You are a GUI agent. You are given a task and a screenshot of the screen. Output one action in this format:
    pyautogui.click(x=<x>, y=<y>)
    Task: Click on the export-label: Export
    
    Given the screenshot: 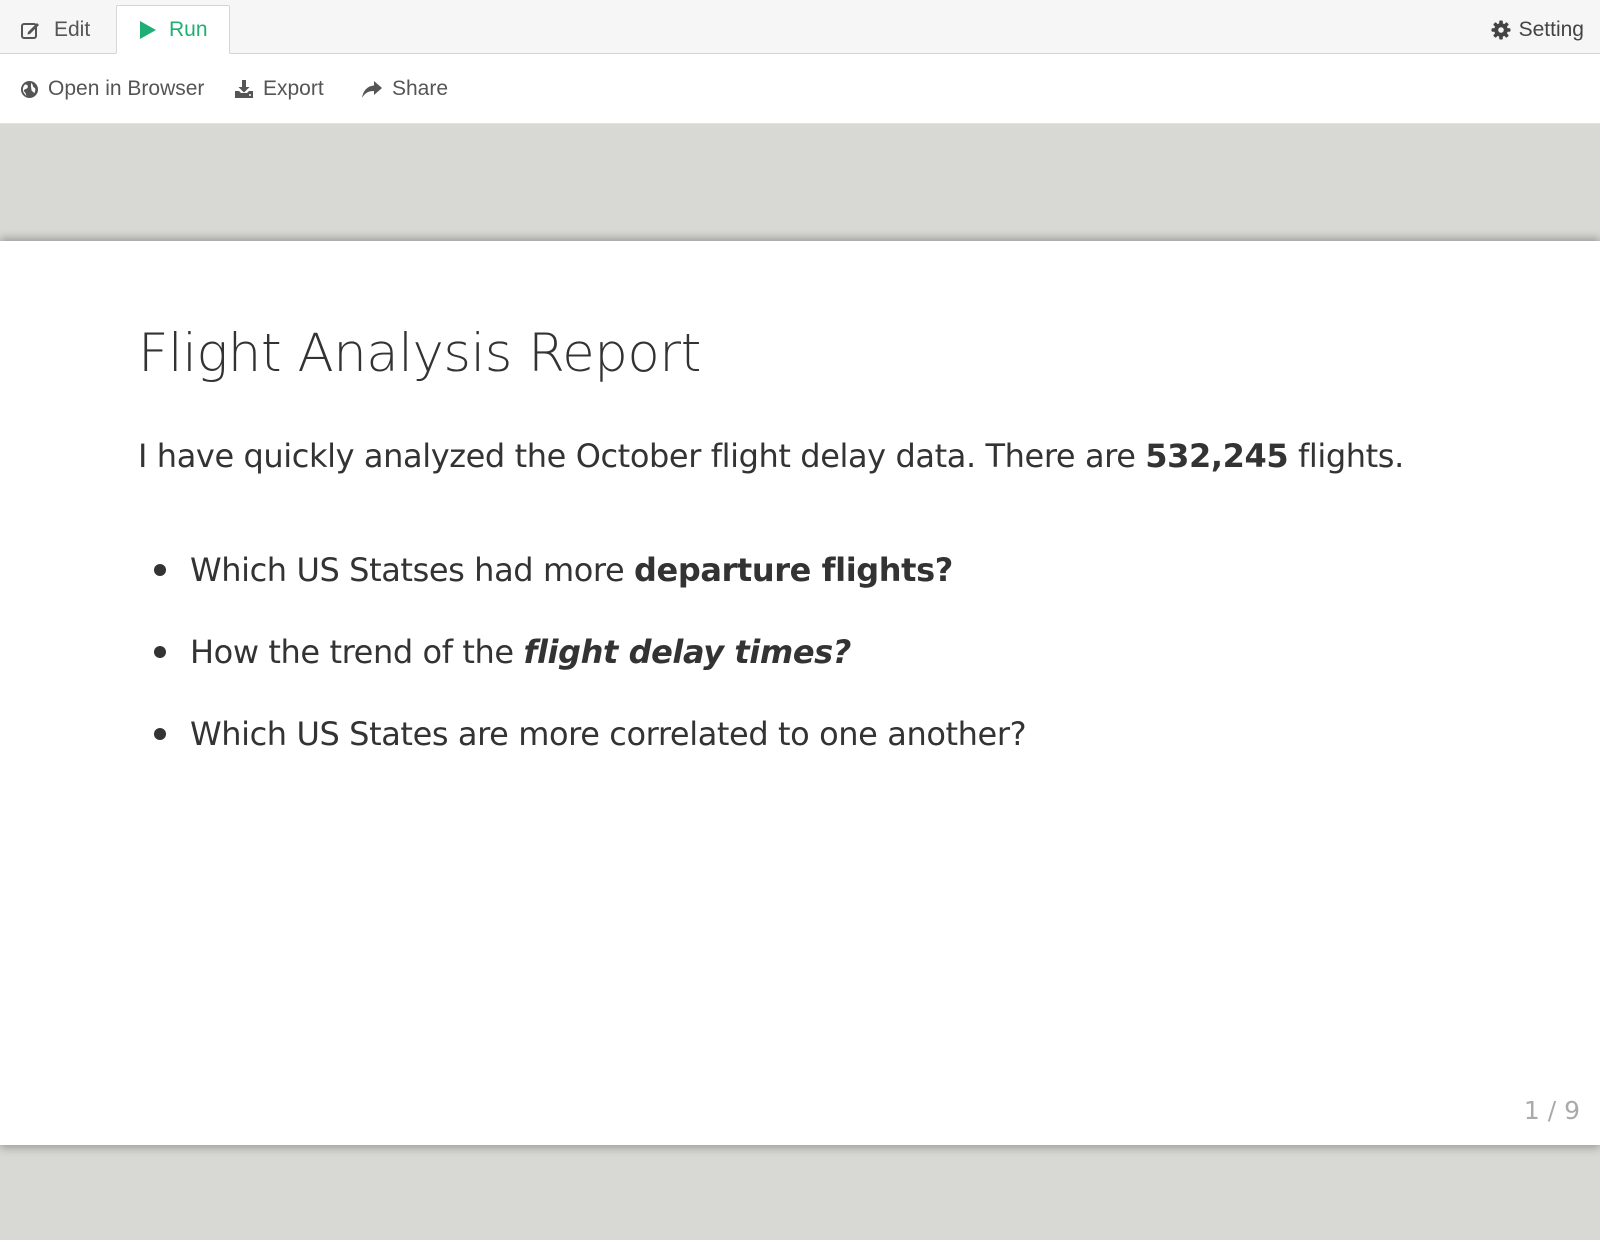 What is the action you would take?
    pyautogui.click(x=293, y=88)
    